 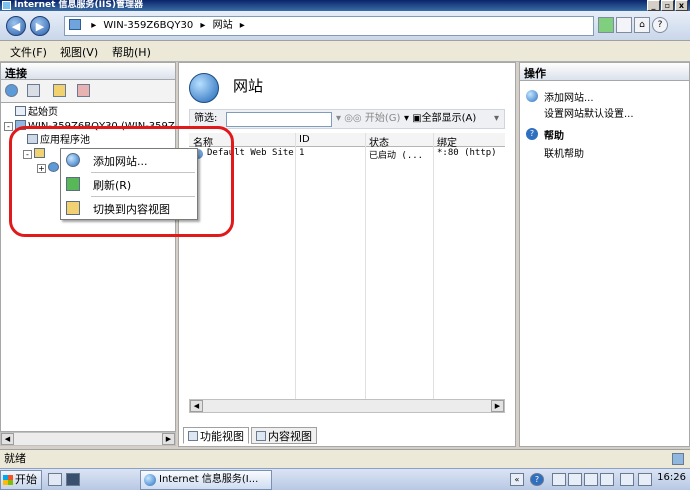 I want to click on column-status: 状态, so click(x=379, y=141).